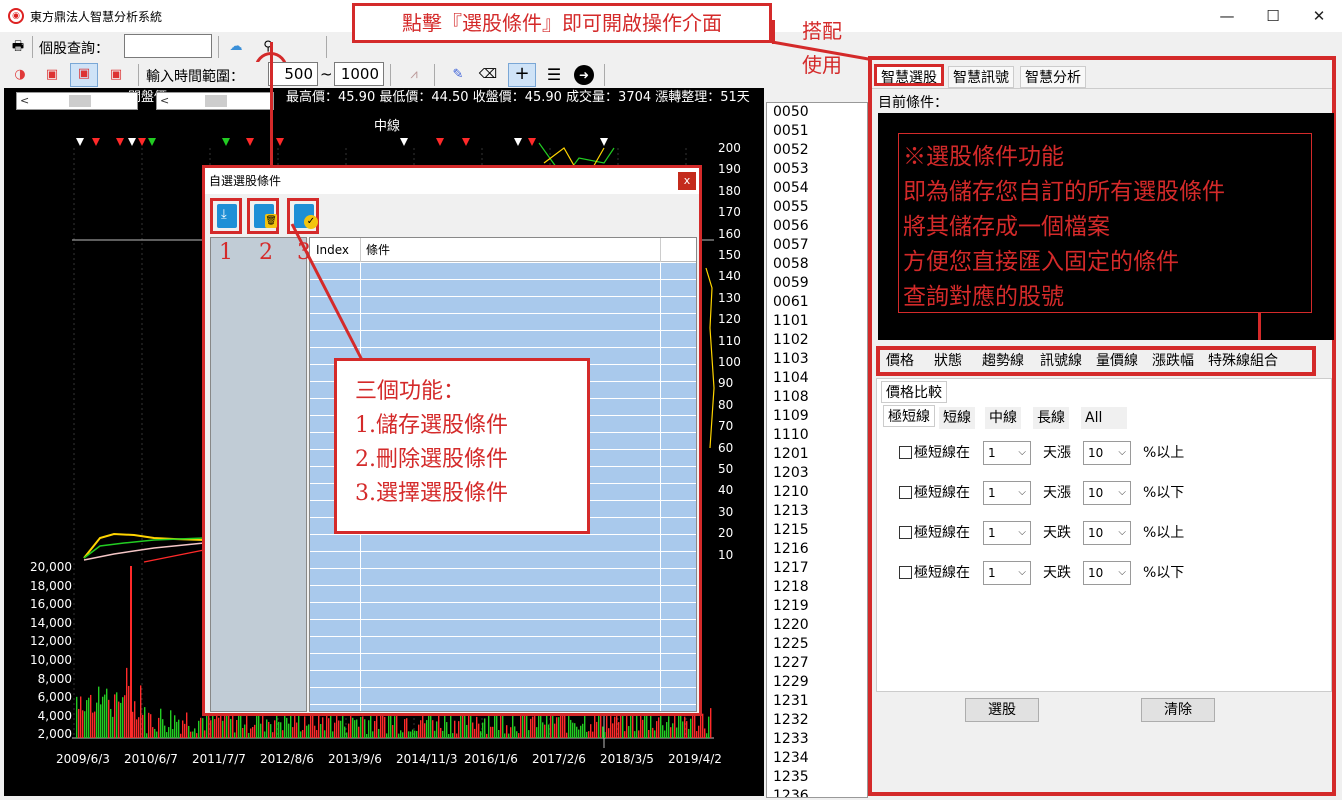 The width and height of the screenshot is (1342, 800). Describe the element at coordinates (817, 720) in the screenshot. I see `stock-code-item: 1232` at that location.